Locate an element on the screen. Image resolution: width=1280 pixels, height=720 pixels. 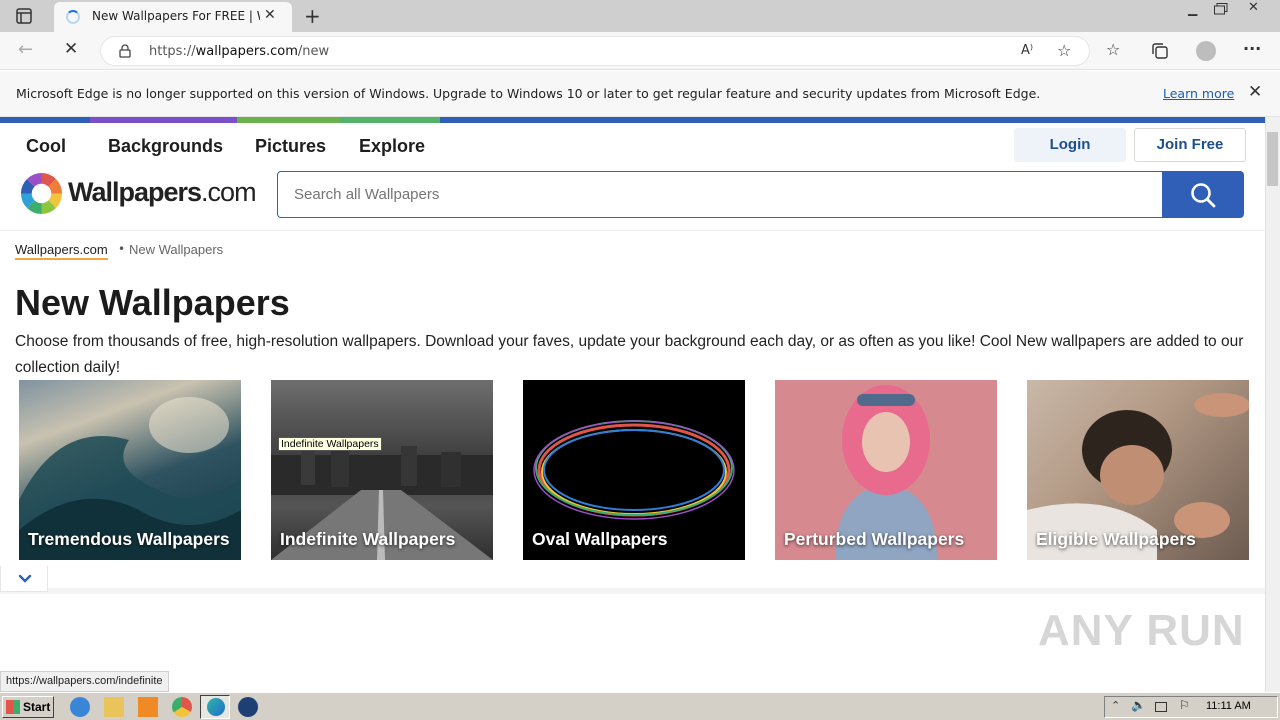
learn-more-link: Learn more is located at coordinates (1198, 93).